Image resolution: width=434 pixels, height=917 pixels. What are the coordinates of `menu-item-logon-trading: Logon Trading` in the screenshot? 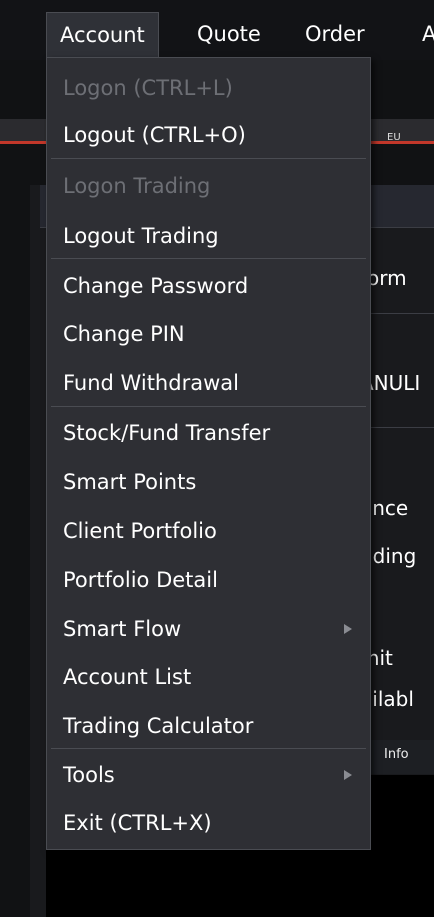 It's located at (137, 186).